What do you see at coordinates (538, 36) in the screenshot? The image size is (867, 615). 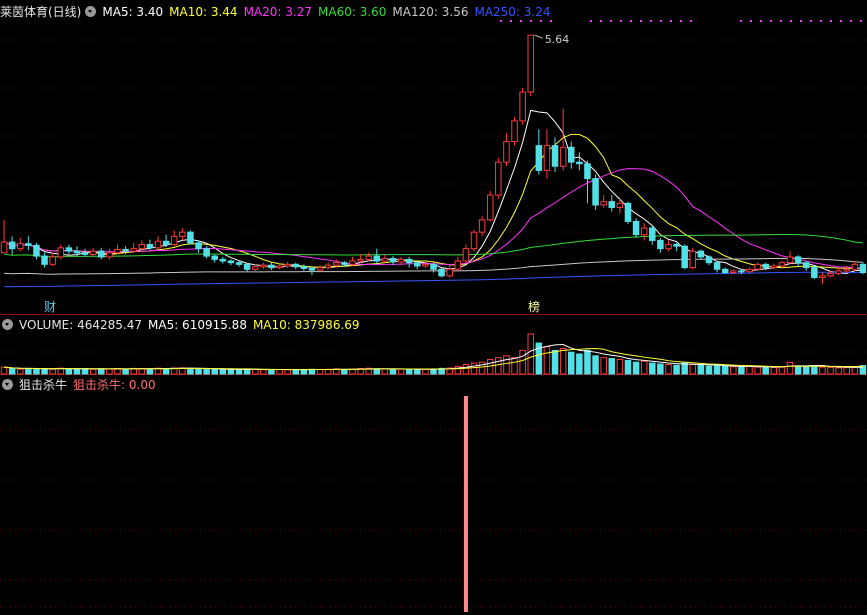 I see `peak-pointer` at bounding box center [538, 36].